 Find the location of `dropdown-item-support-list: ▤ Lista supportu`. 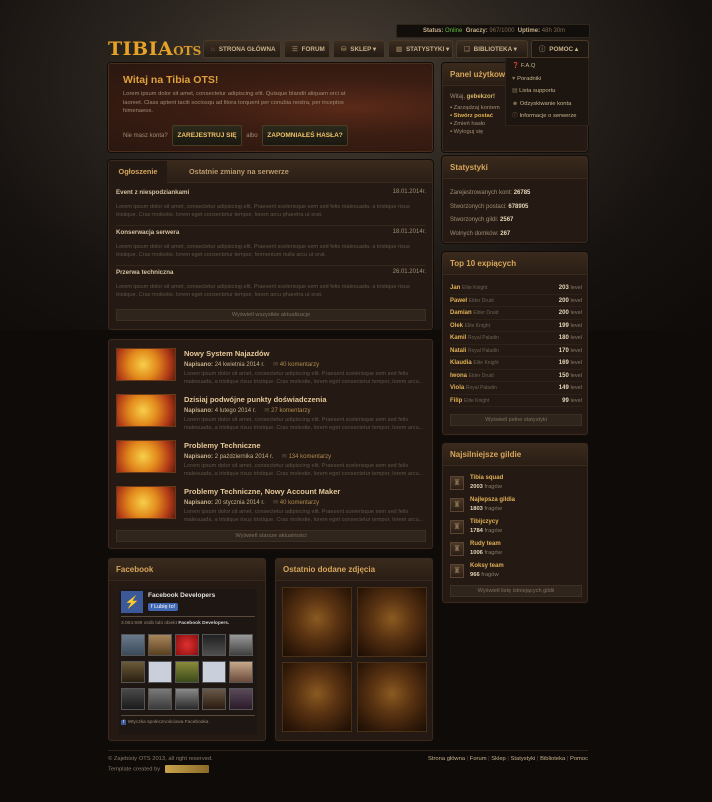

dropdown-item-support-list: ▤ Lista supportu is located at coordinates (550, 91).